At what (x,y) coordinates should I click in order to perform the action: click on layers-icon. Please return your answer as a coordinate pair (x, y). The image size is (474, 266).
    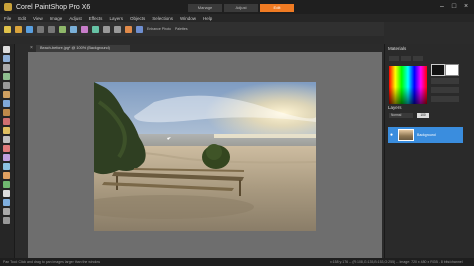
    Looking at the image, I should click on (139, 29).